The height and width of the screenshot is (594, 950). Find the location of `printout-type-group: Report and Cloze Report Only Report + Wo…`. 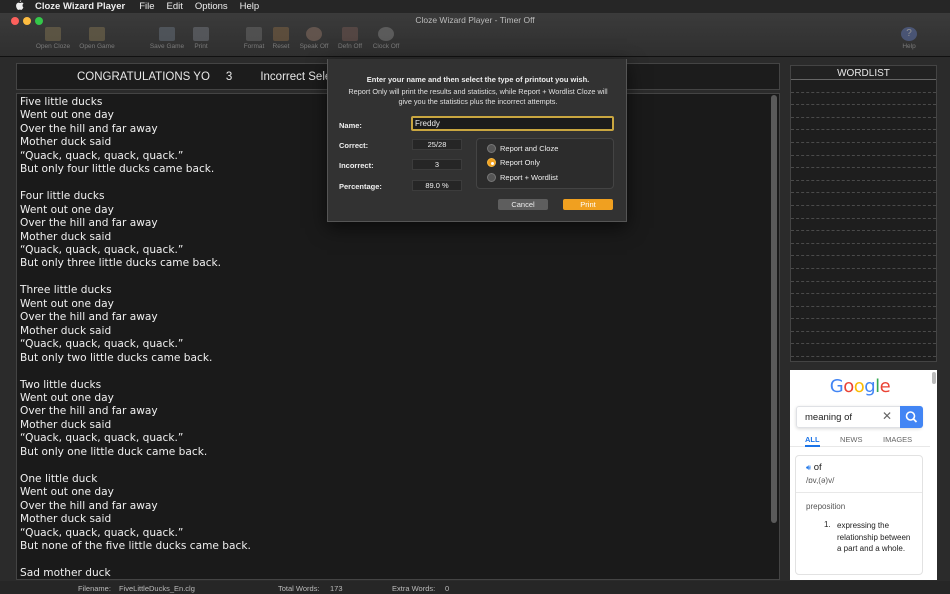

printout-type-group: Report and Cloze Report Only Report + Wo… is located at coordinates (545, 163).